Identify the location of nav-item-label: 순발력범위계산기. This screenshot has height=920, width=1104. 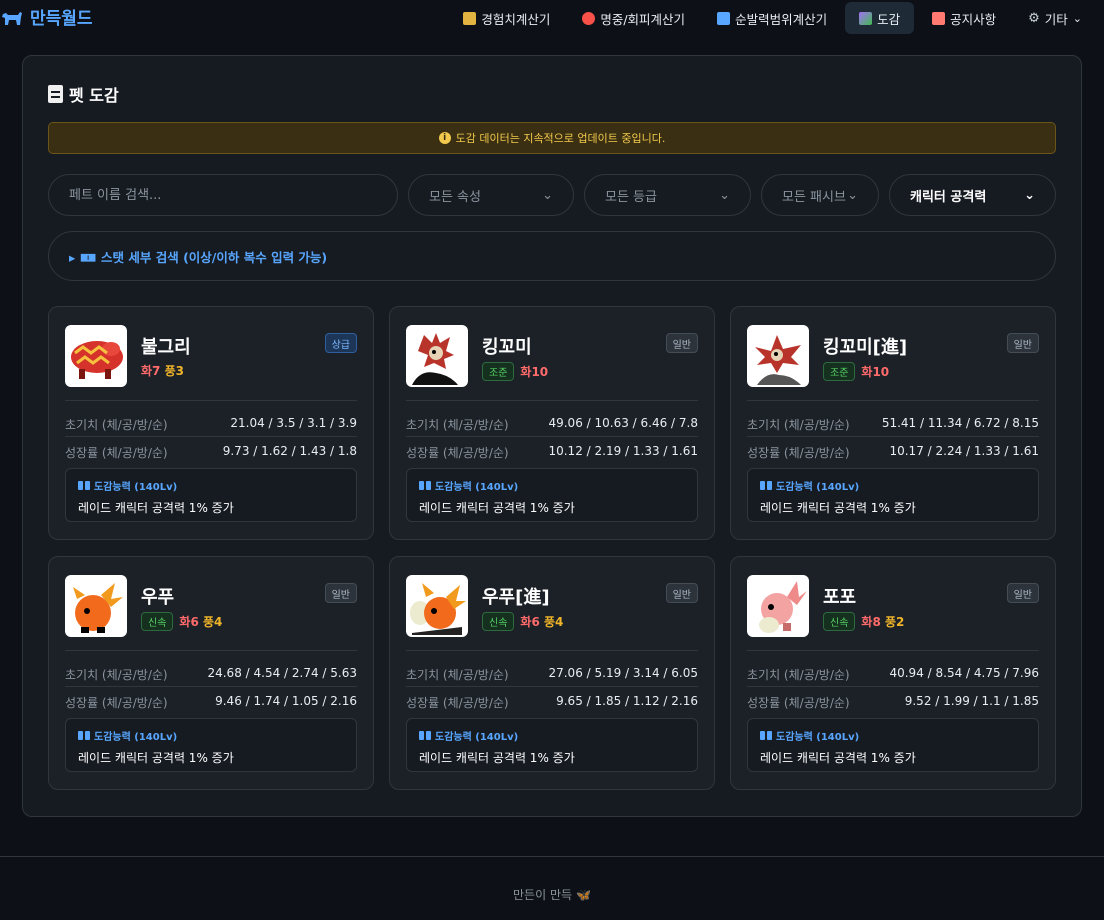
(781, 19).